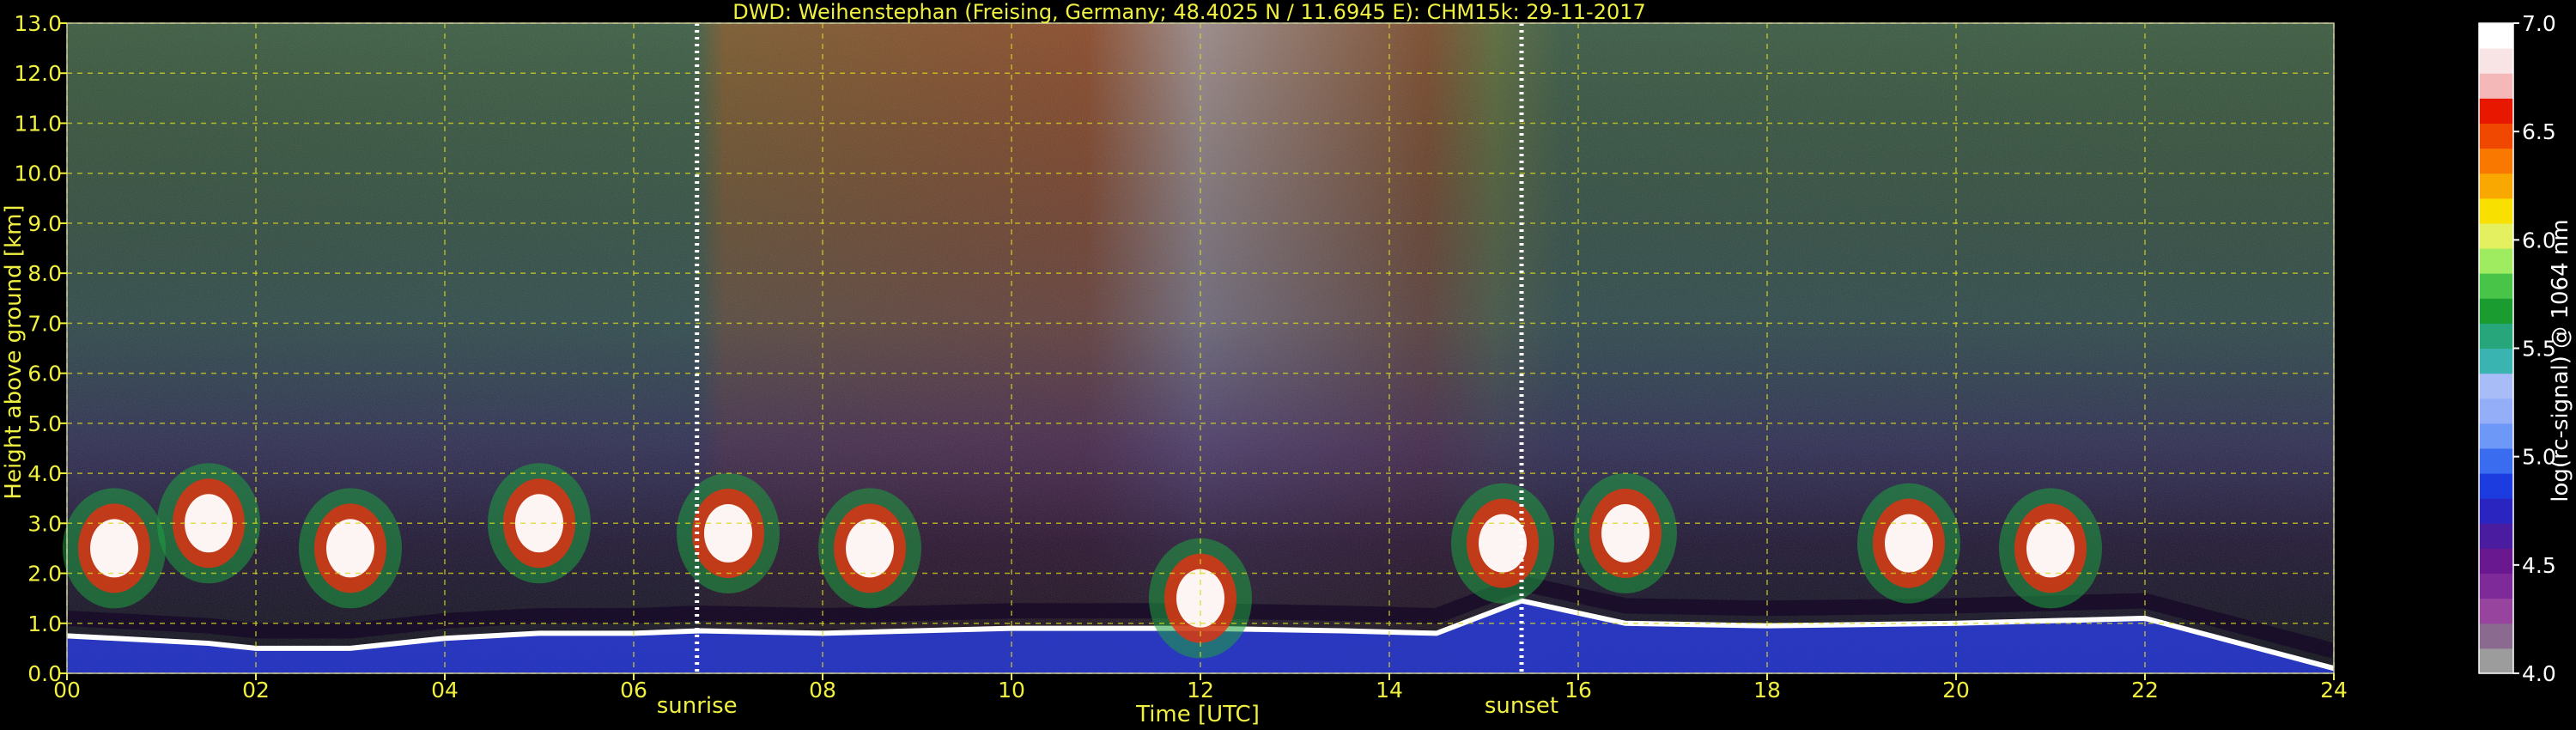 This screenshot has height=730, width=2576. What do you see at coordinates (44, 673) in the screenshot?
I see `y-tick-label: 0.0` at bounding box center [44, 673].